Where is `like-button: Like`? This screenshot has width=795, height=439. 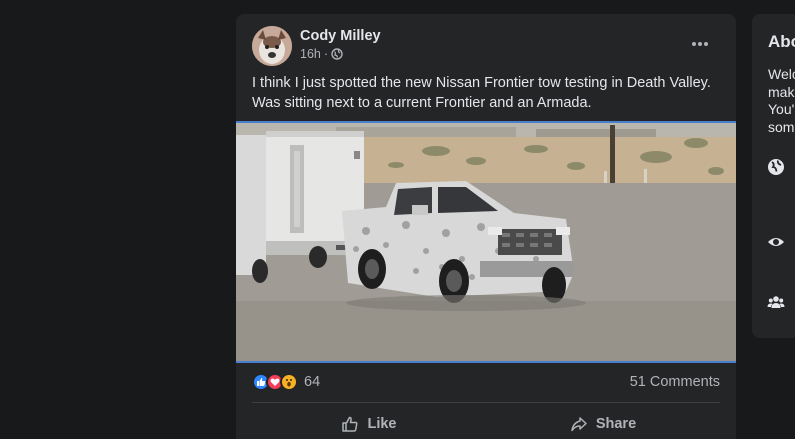
like-button: Like is located at coordinates (369, 423).